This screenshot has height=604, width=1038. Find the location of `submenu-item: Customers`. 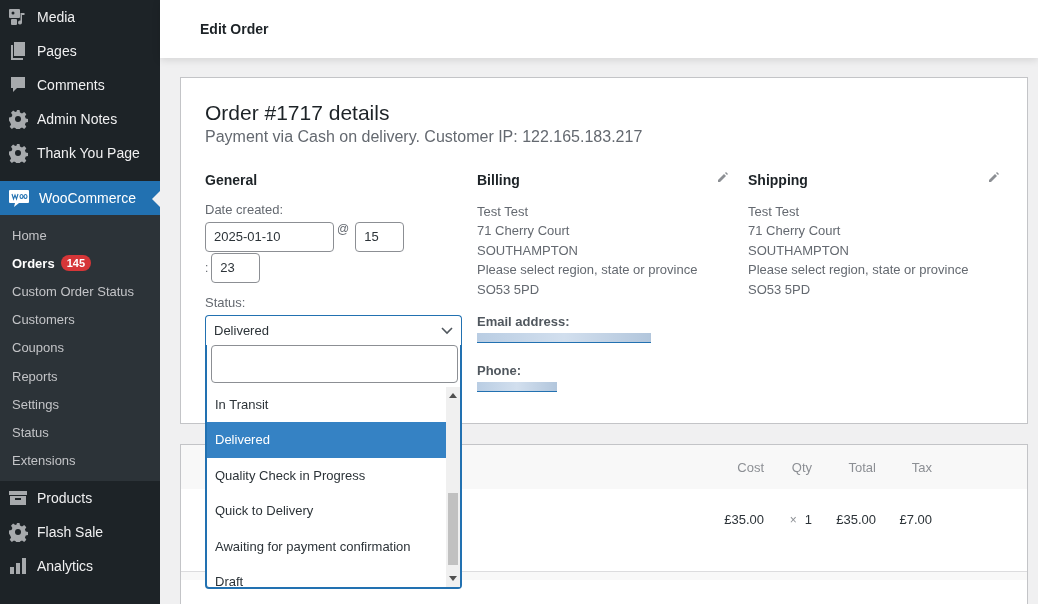

submenu-item: Customers is located at coordinates (80, 319).